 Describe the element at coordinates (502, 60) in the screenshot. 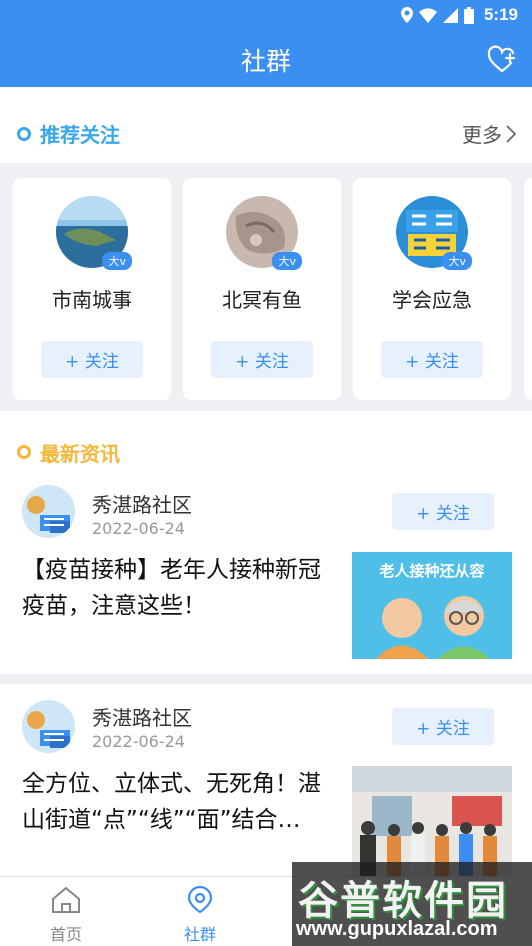

I see `heart-add-icon` at that location.